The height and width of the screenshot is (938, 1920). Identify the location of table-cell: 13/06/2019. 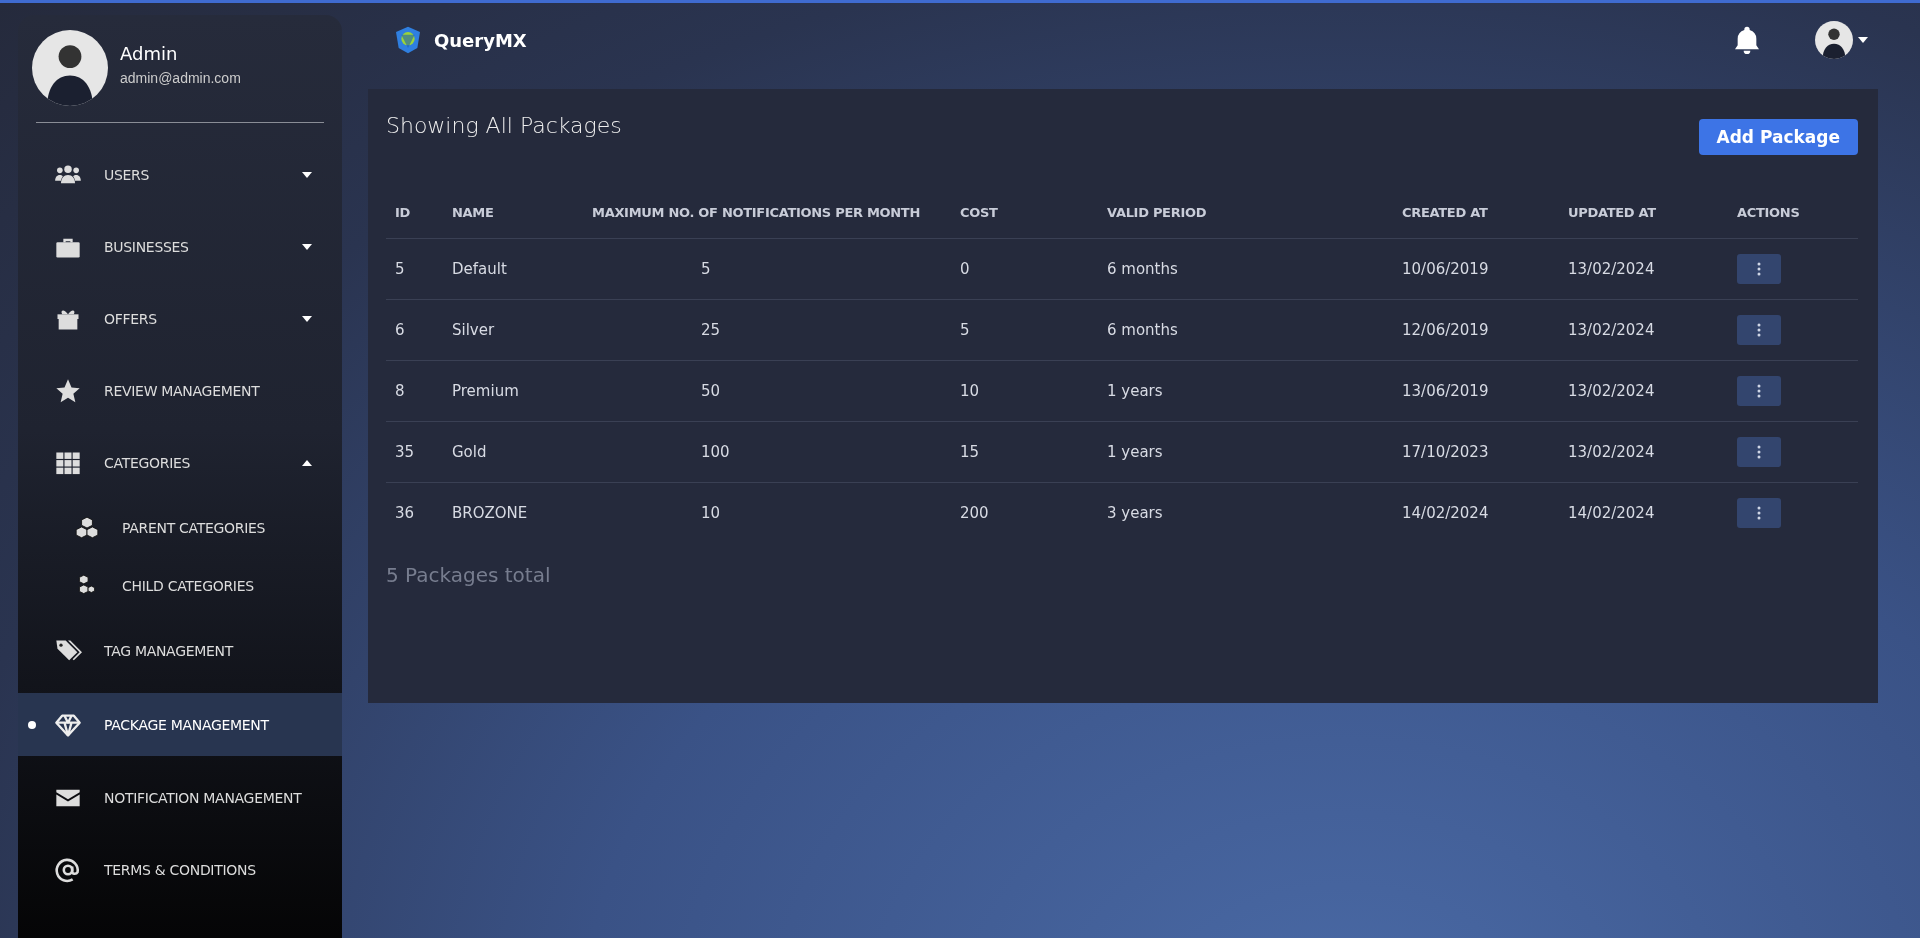
(1445, 391).